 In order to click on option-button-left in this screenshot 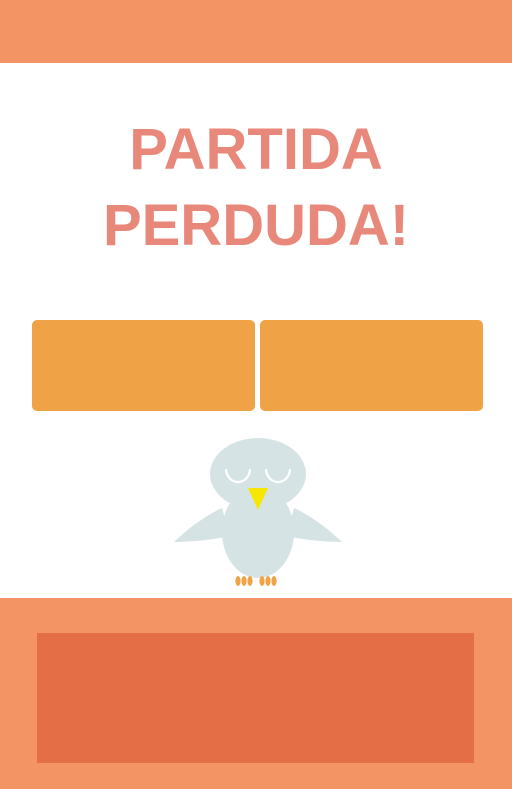, I will do `click(143, 365)`.